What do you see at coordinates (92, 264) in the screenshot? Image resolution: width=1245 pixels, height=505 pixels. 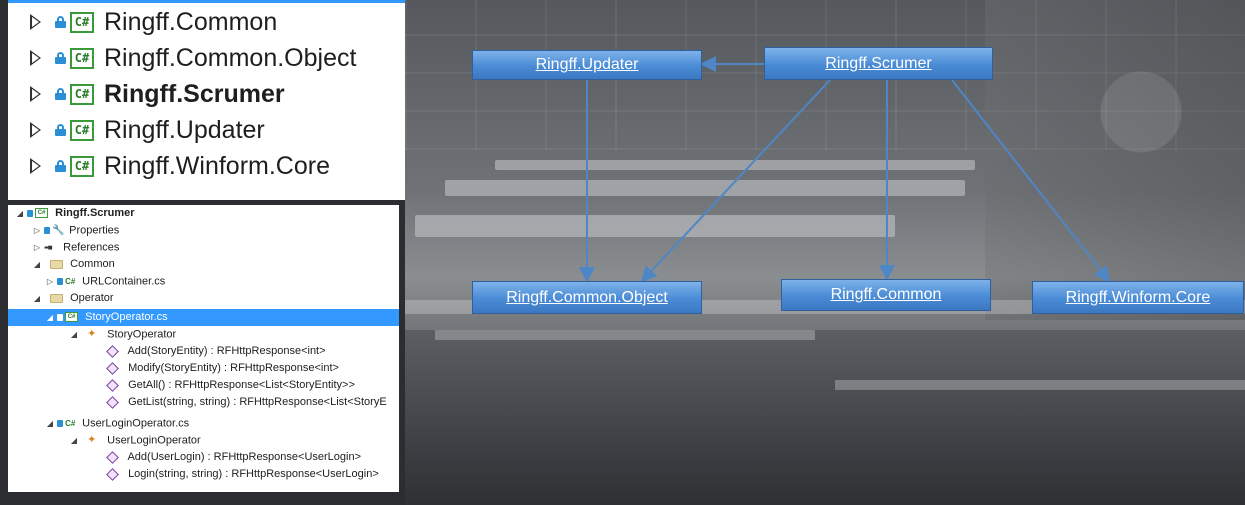 I see `tree-node-label: Common` at bounding box center [92, 264].